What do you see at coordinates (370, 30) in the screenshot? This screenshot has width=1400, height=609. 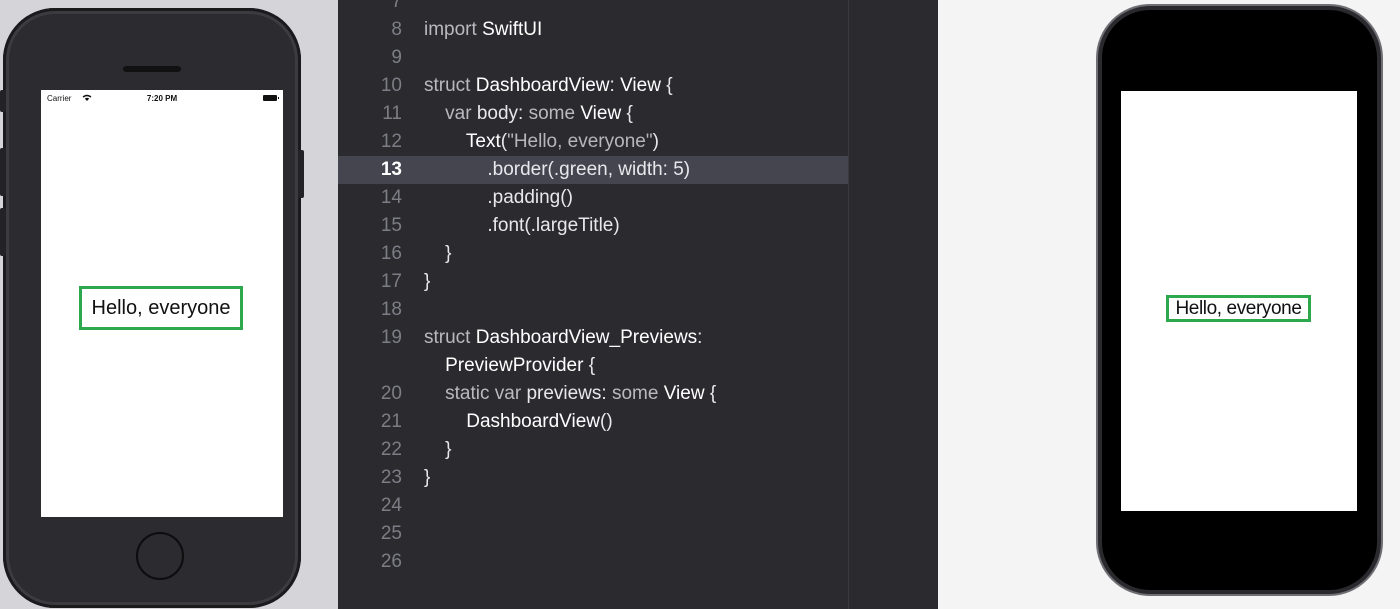 I see `line-number: 8` at bounding box center [370, 30].